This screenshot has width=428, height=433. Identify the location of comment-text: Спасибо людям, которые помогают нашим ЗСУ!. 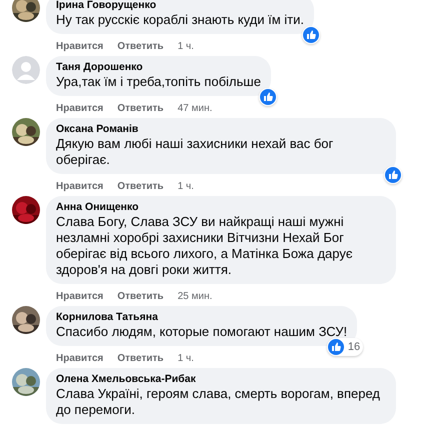
(202, 332).